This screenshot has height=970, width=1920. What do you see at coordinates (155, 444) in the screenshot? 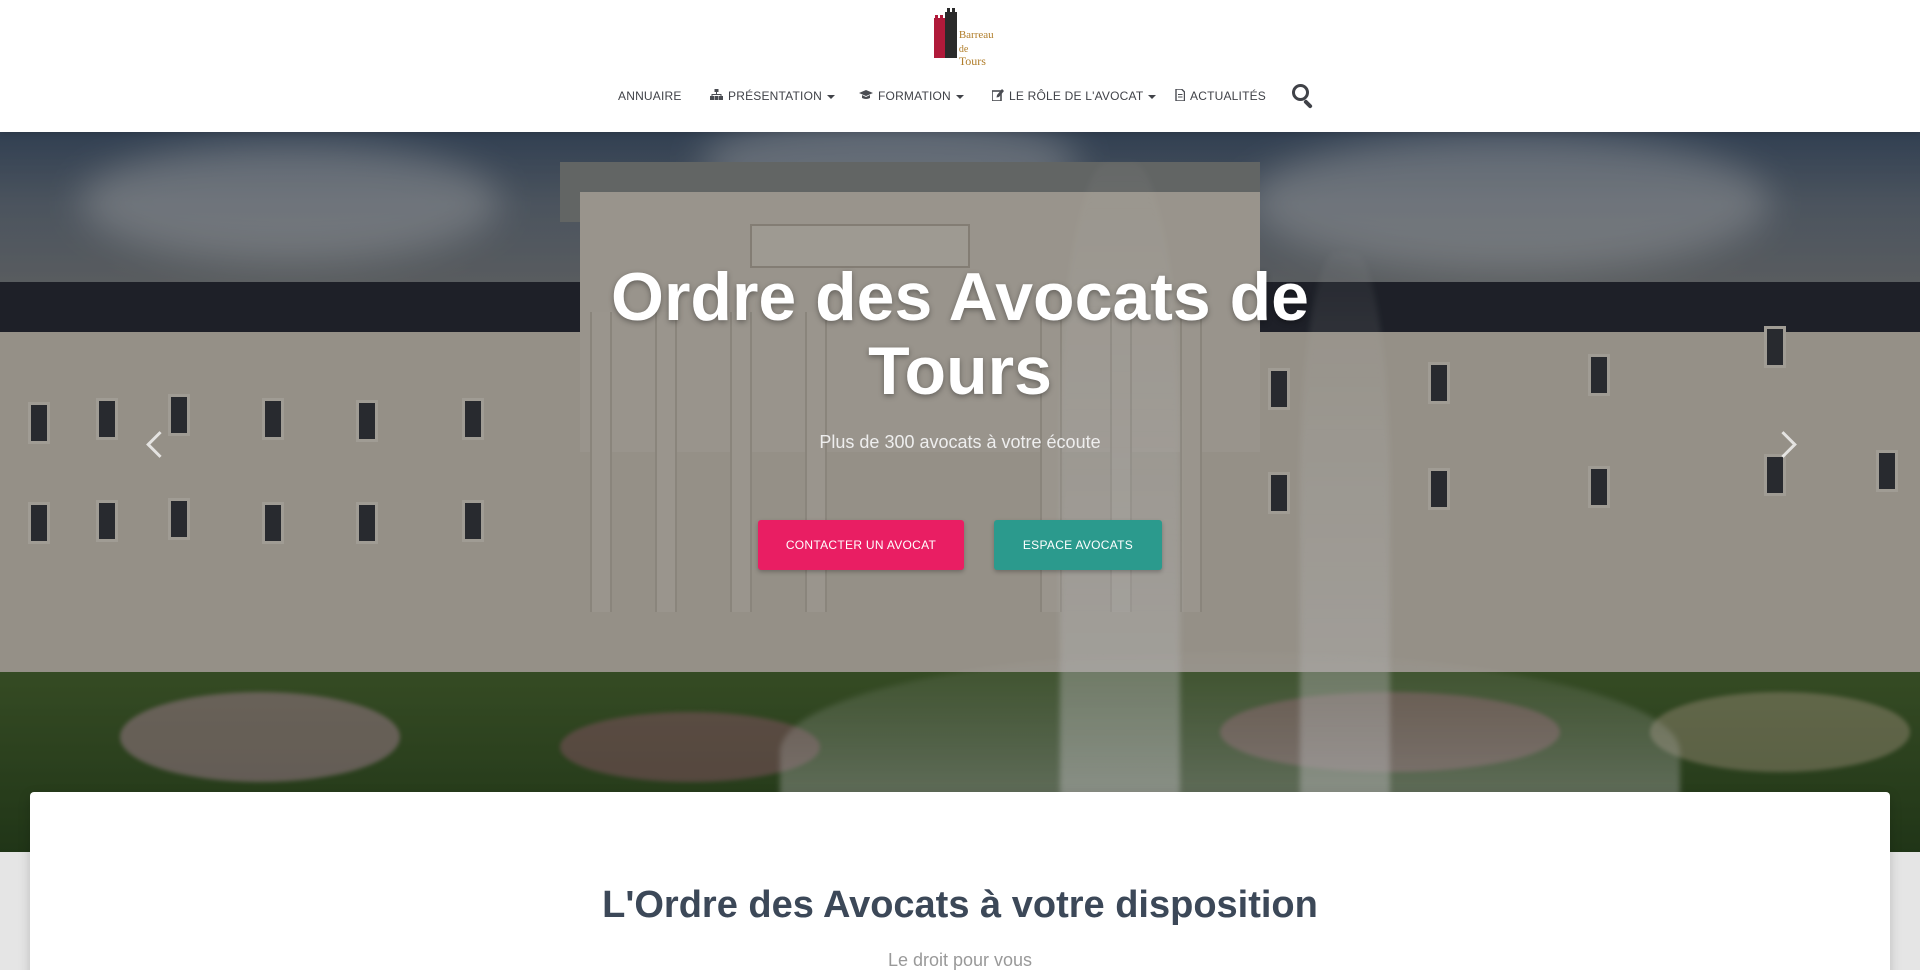
I see `chevron-left-icon` at bounding box center [155, 444].